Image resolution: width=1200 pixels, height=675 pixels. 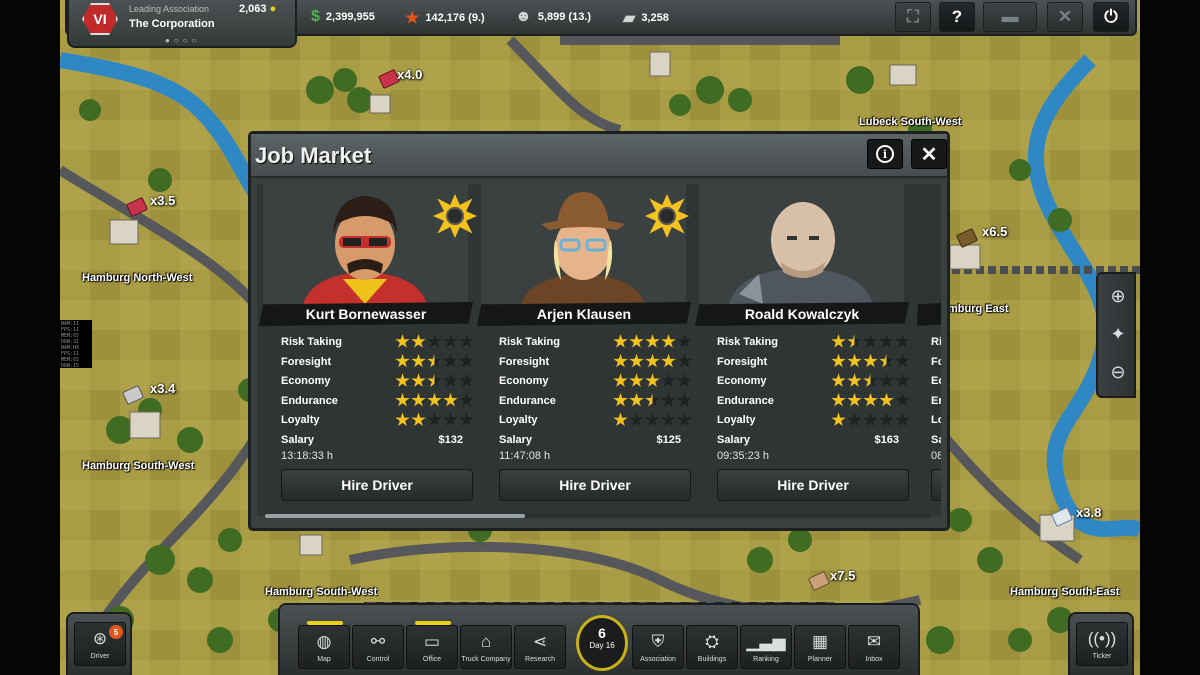 What do you see at coordinates (874, 659) in the screenshot?
I see `nav-label: Inbox` at bounding box center [874, 659].